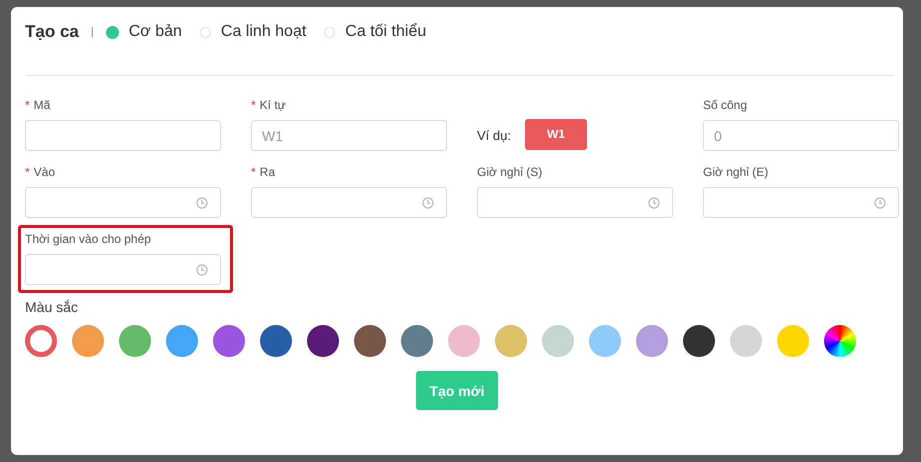 The image size is (921, 462). Describe the element at coordinates (42, 105) in the screenshot. I see `field-label: Mã` at that location.